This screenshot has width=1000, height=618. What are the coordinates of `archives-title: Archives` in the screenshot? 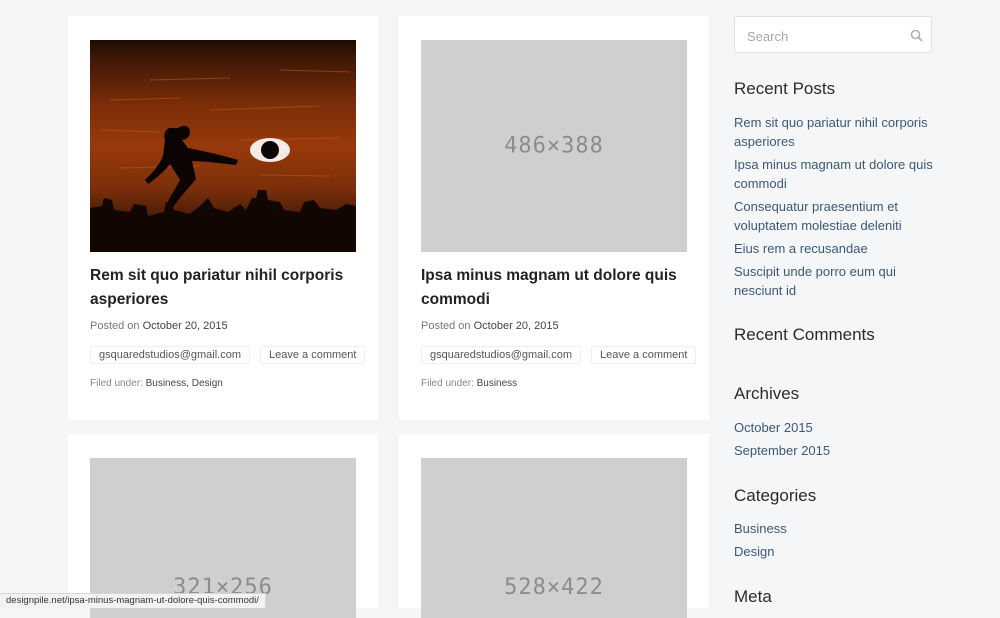 It's located at (767, 393).